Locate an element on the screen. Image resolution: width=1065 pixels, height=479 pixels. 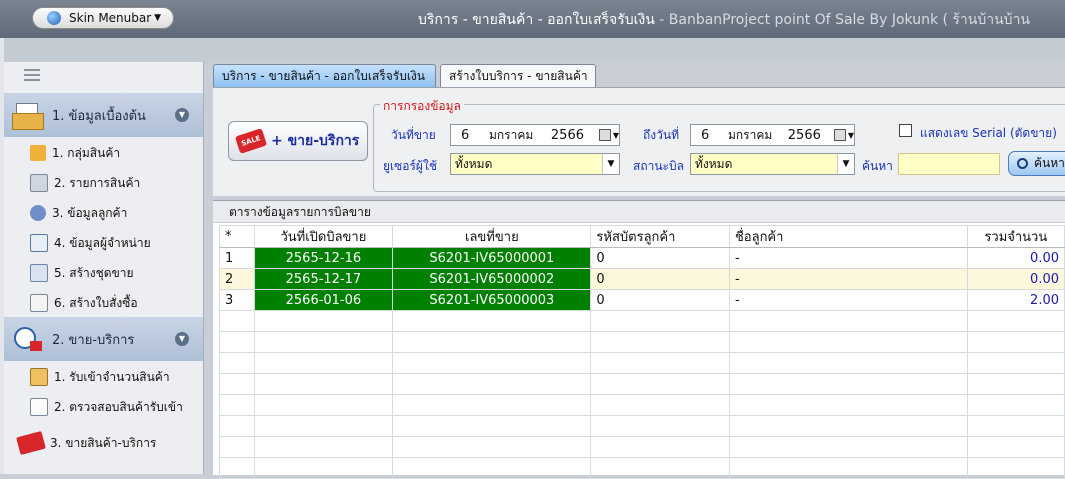
serial-checkbox is located at coordinates (905, 130).